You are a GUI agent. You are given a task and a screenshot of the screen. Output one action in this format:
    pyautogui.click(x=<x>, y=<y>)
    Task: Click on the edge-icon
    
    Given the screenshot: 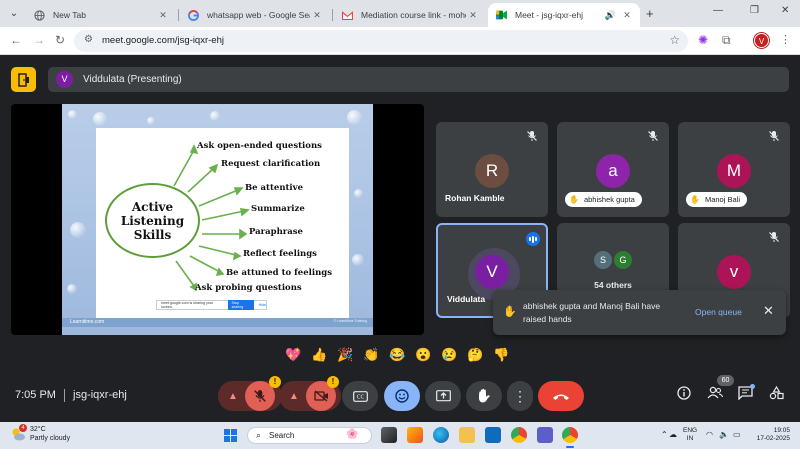 What is the action you would take?
    pyautogui.click(x=441, y=435)
    